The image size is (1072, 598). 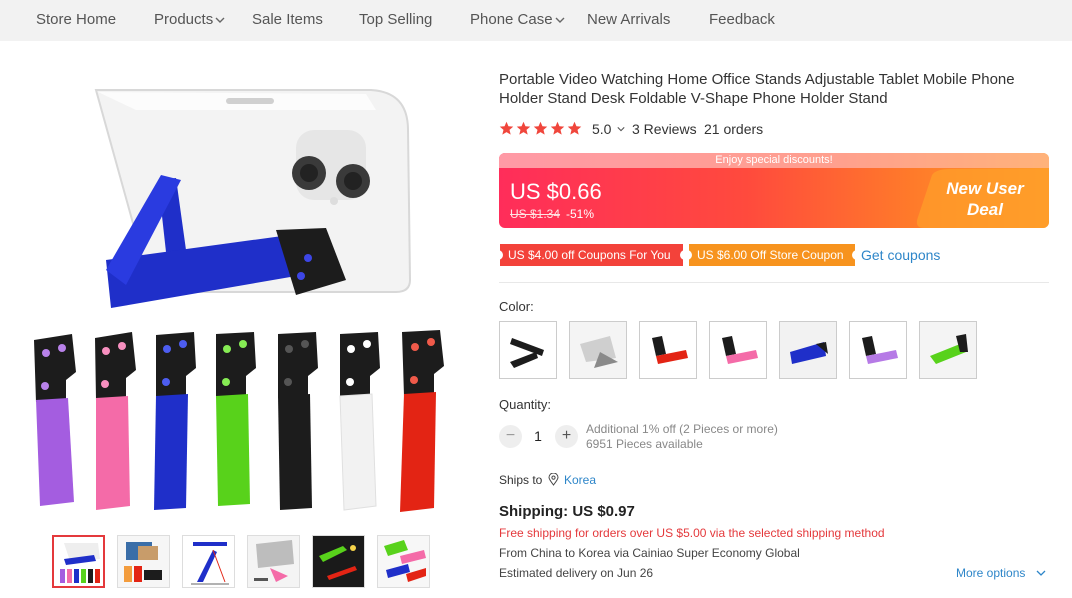 I want to click on nav-new-arrivals: New Arrivals, so click(x=628, y=19).